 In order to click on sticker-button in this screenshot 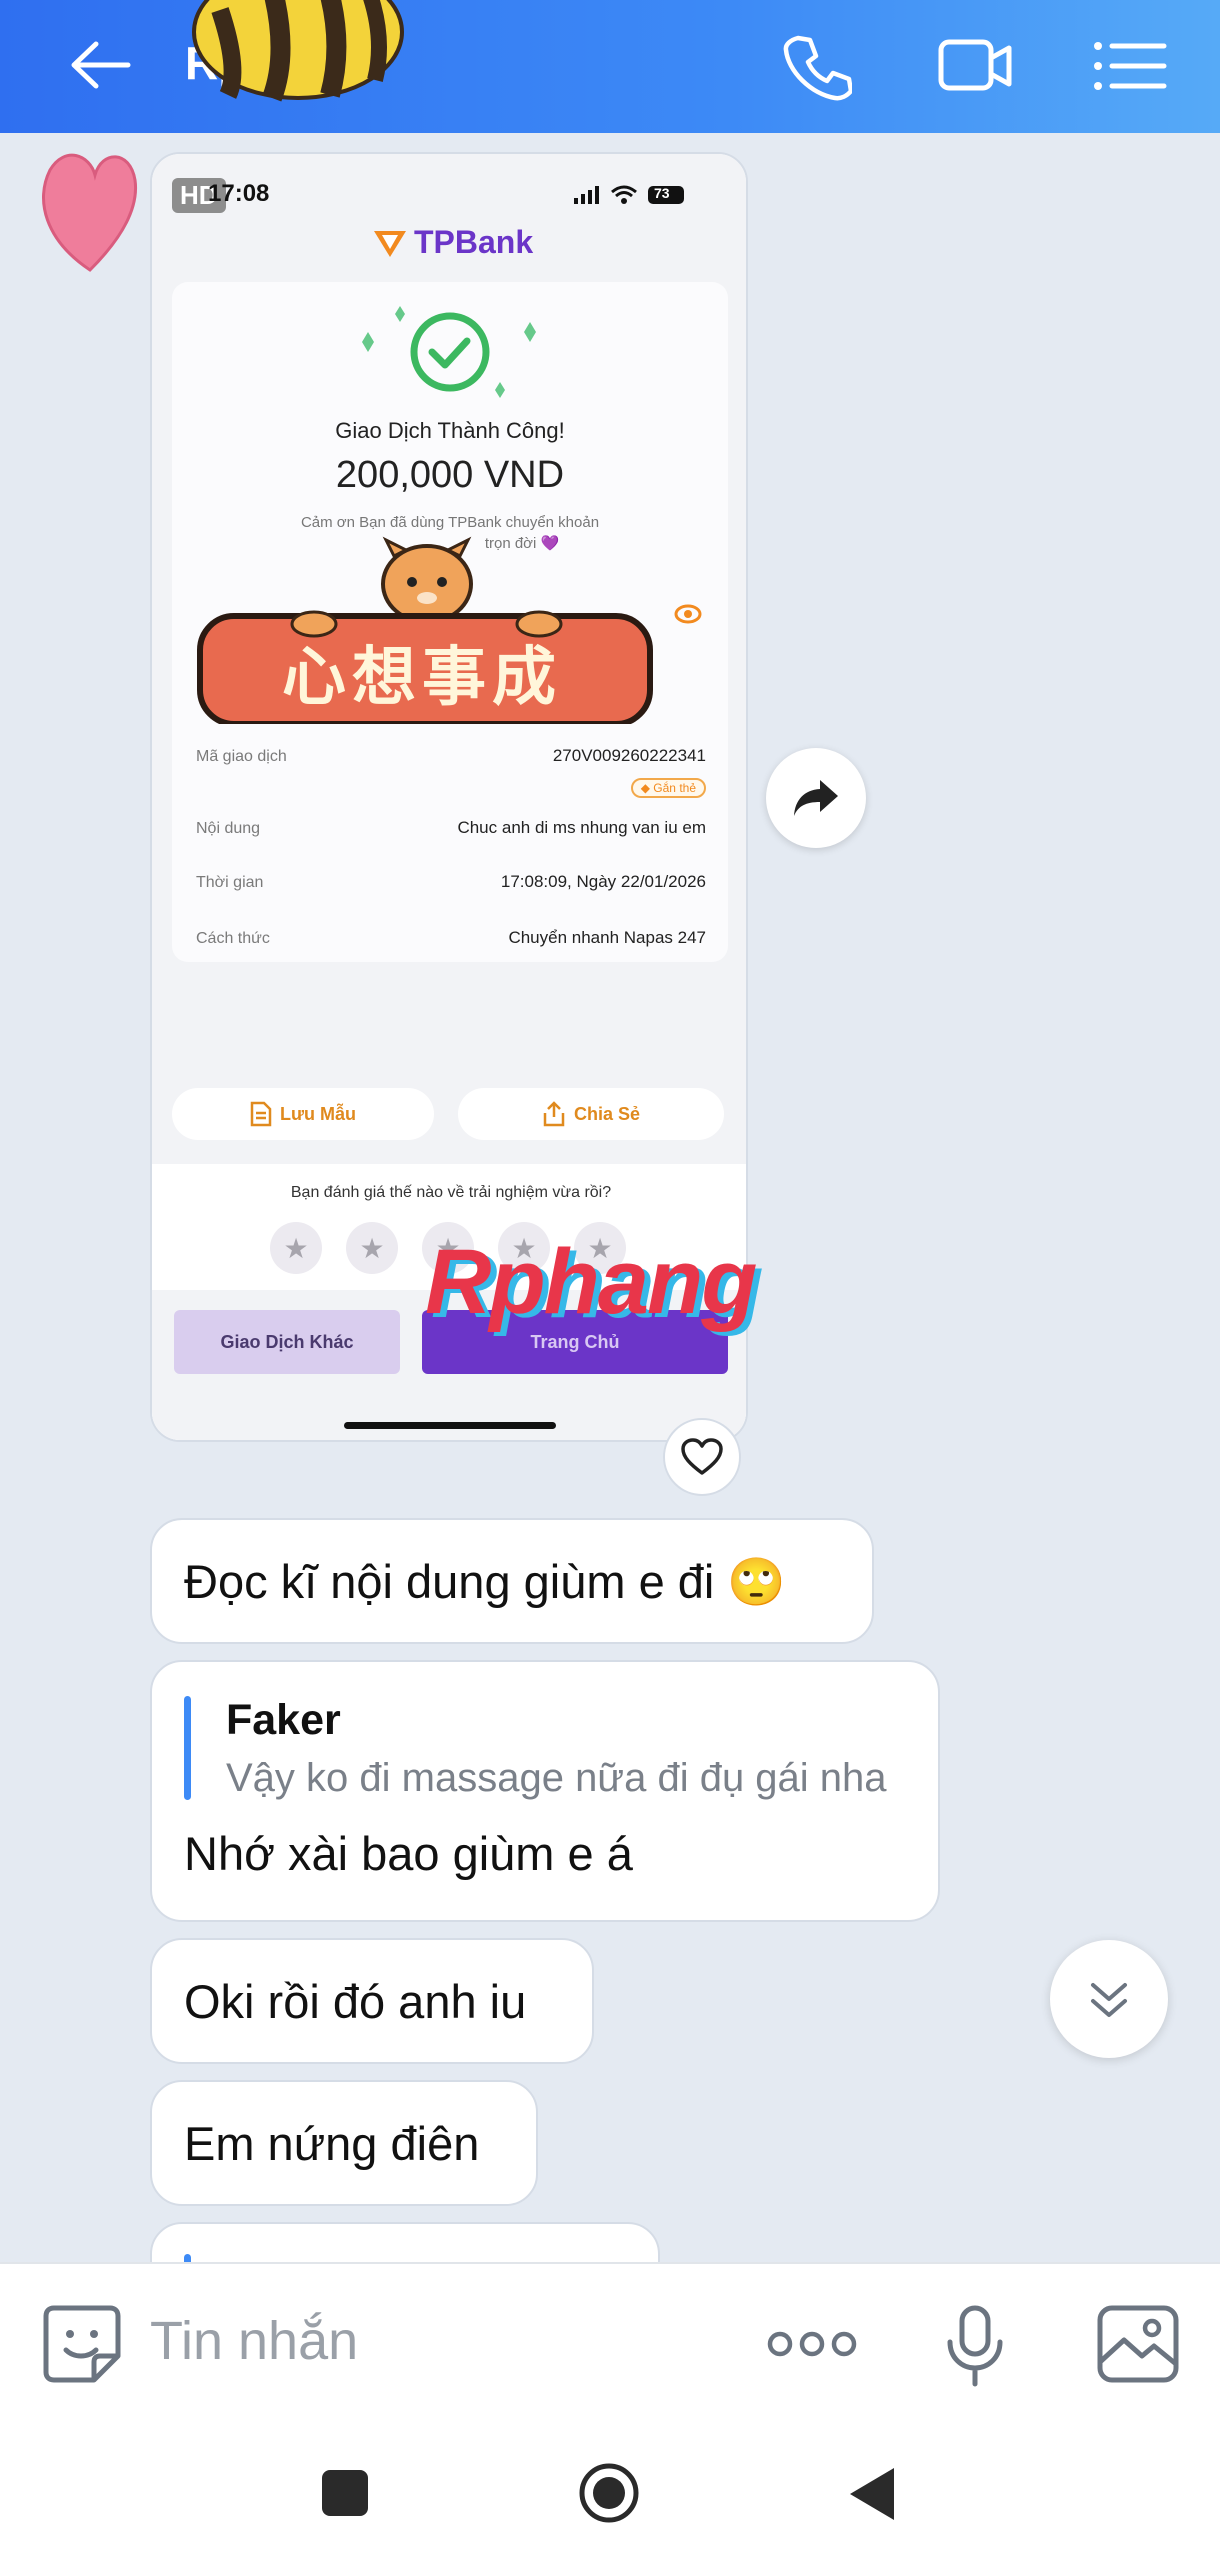, I will do `click(82, 2344)`.